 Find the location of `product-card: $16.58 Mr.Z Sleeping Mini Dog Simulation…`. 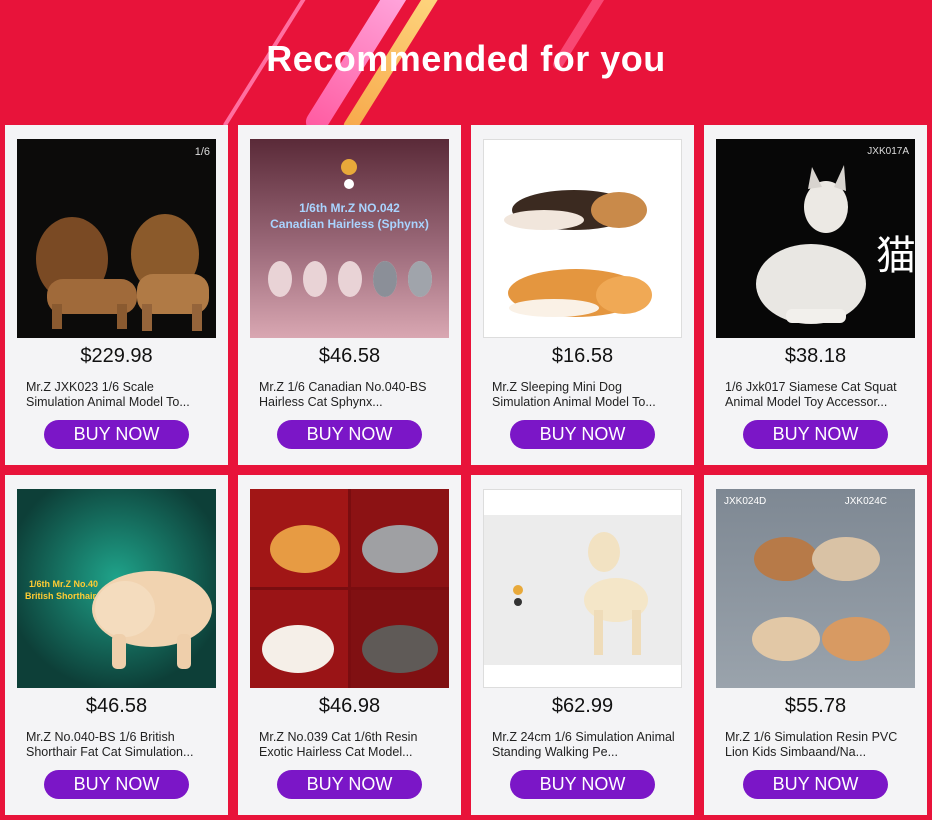

product-card: $16.58 Mr.Z Sleeping Mini Dog Simulation… is located at coordinates (582, 295).